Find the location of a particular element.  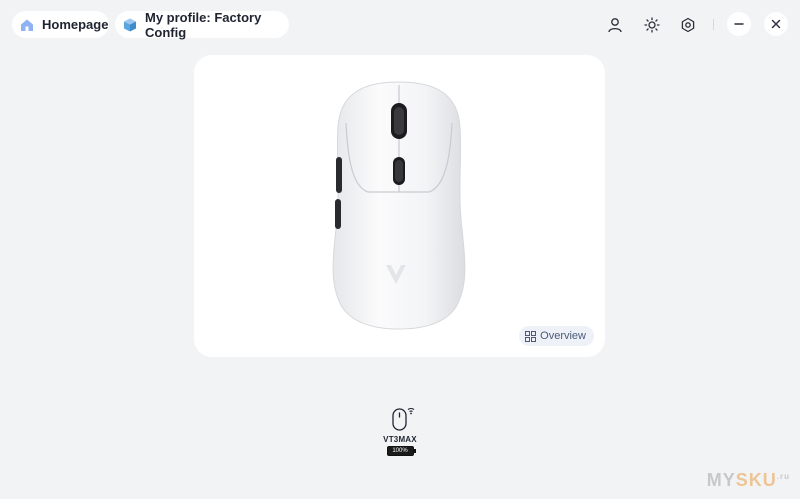

user-icon is located at coordinates (615, 25).